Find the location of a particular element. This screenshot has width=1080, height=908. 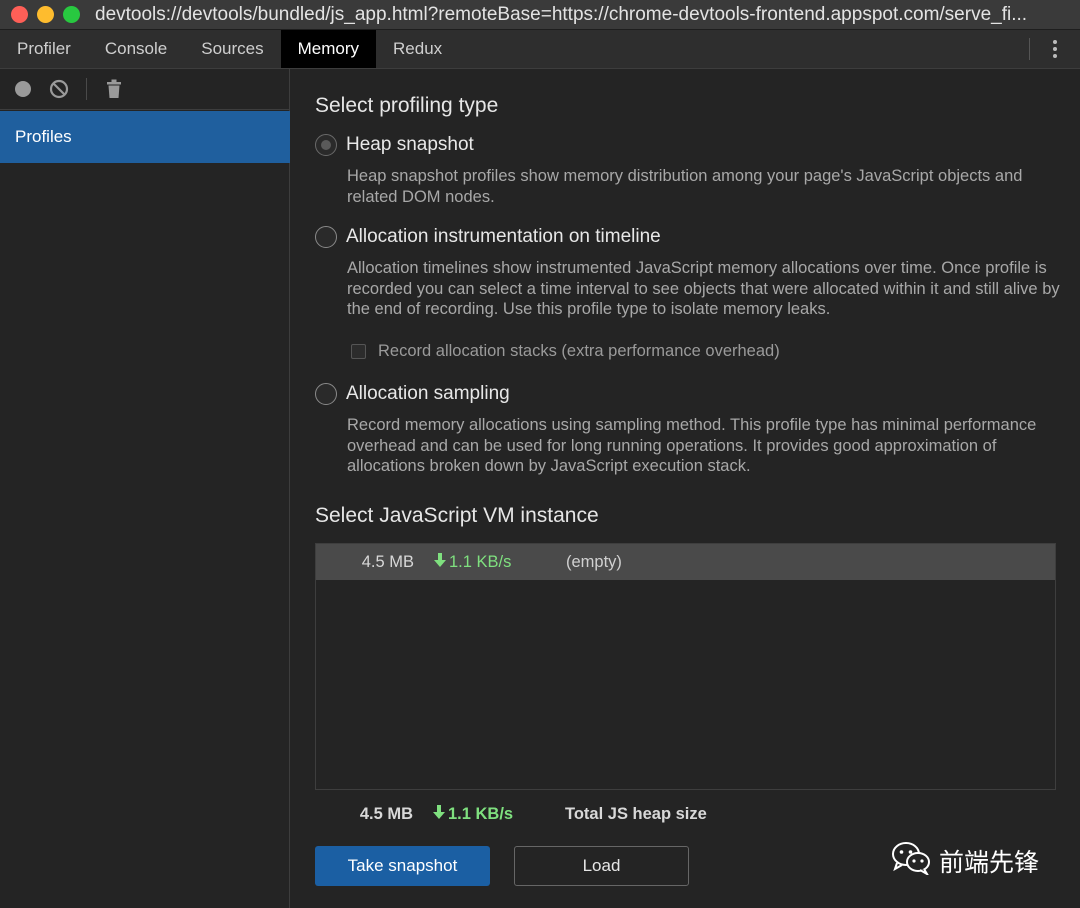

allocation-sampling-radio is located at coordinates (326, 394).